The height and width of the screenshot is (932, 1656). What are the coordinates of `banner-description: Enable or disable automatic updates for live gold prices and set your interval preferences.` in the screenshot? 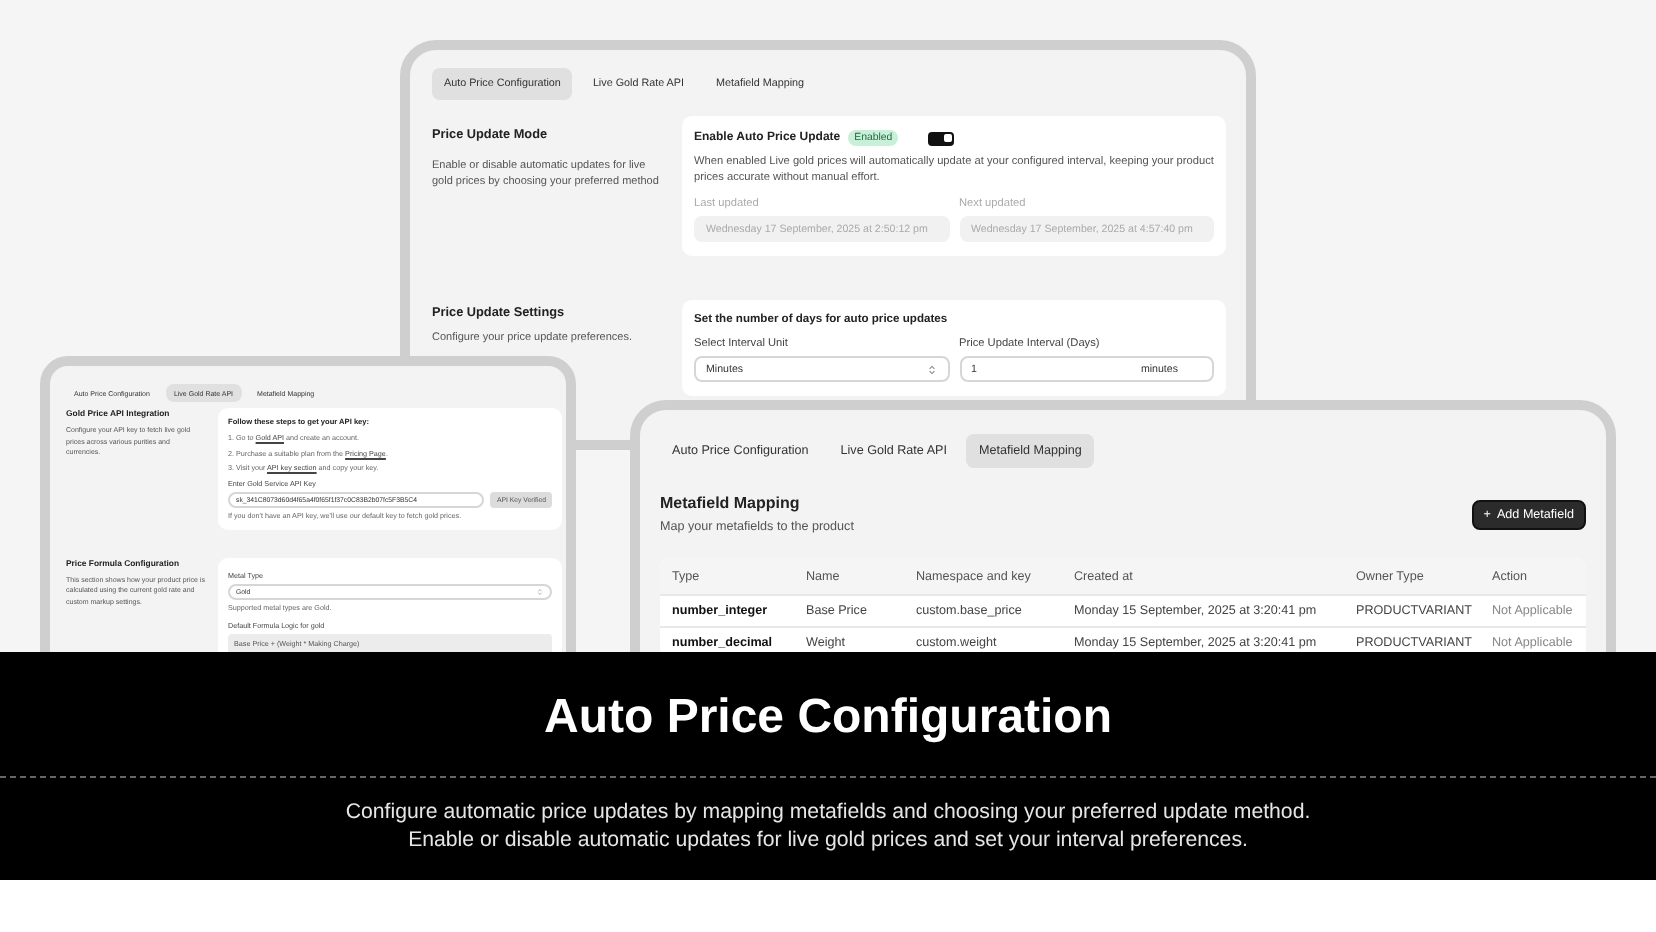 It's located at (828, 840).